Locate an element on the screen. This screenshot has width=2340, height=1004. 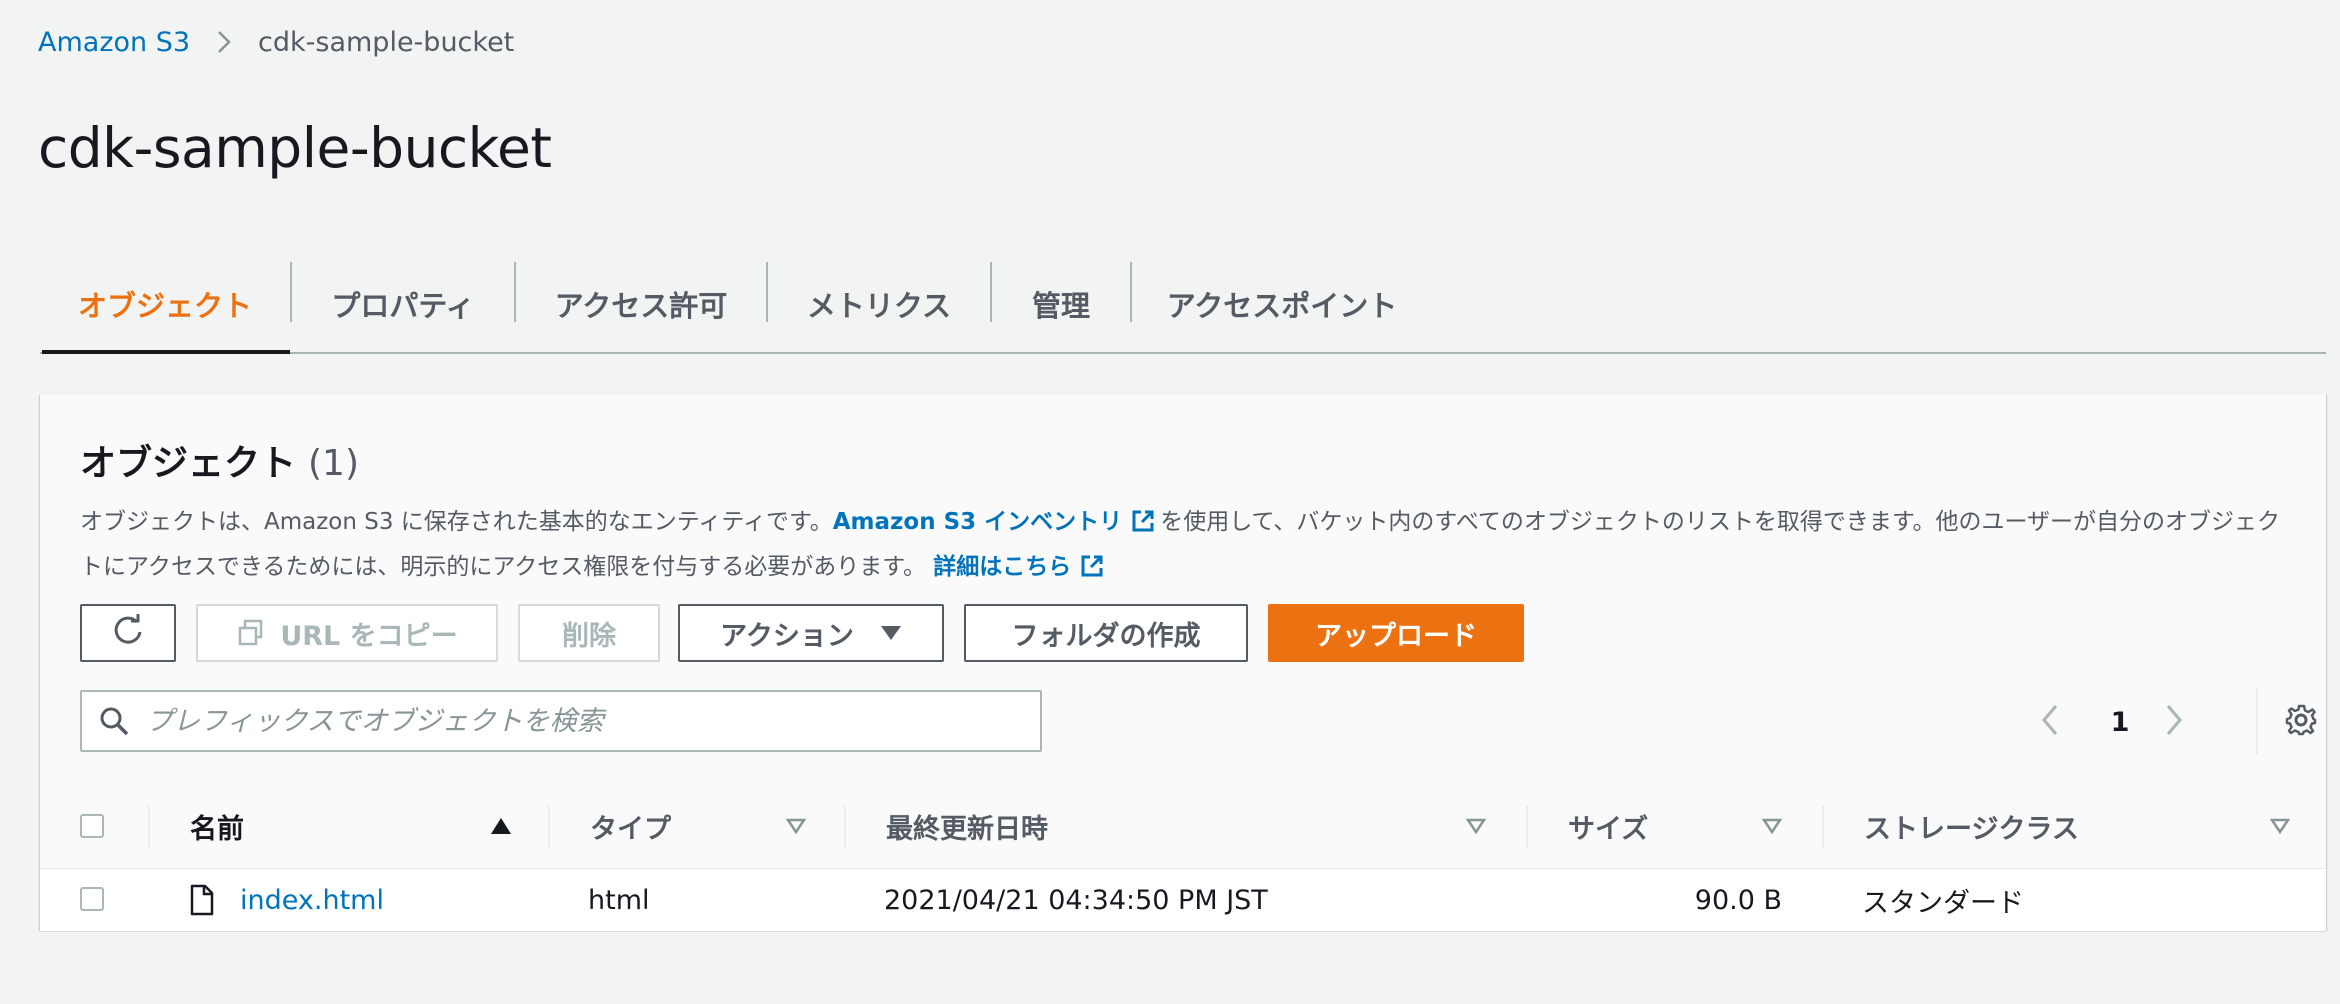
previous-page-button is located at coordinates (2056, 722).